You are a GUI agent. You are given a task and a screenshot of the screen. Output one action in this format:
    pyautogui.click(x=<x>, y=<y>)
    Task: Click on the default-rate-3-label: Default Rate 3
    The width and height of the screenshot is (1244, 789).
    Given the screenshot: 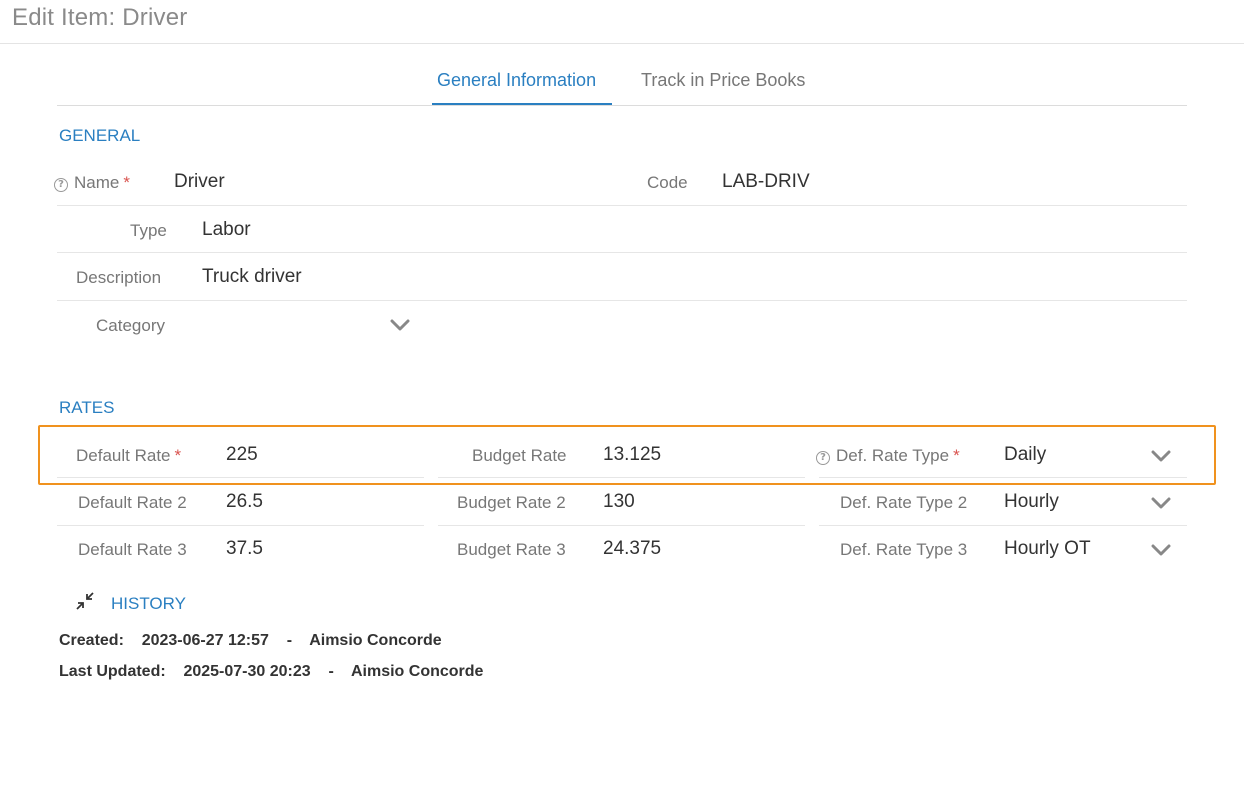 What is the action you would take?
    pyautogui.click(x=132, y=549)
    